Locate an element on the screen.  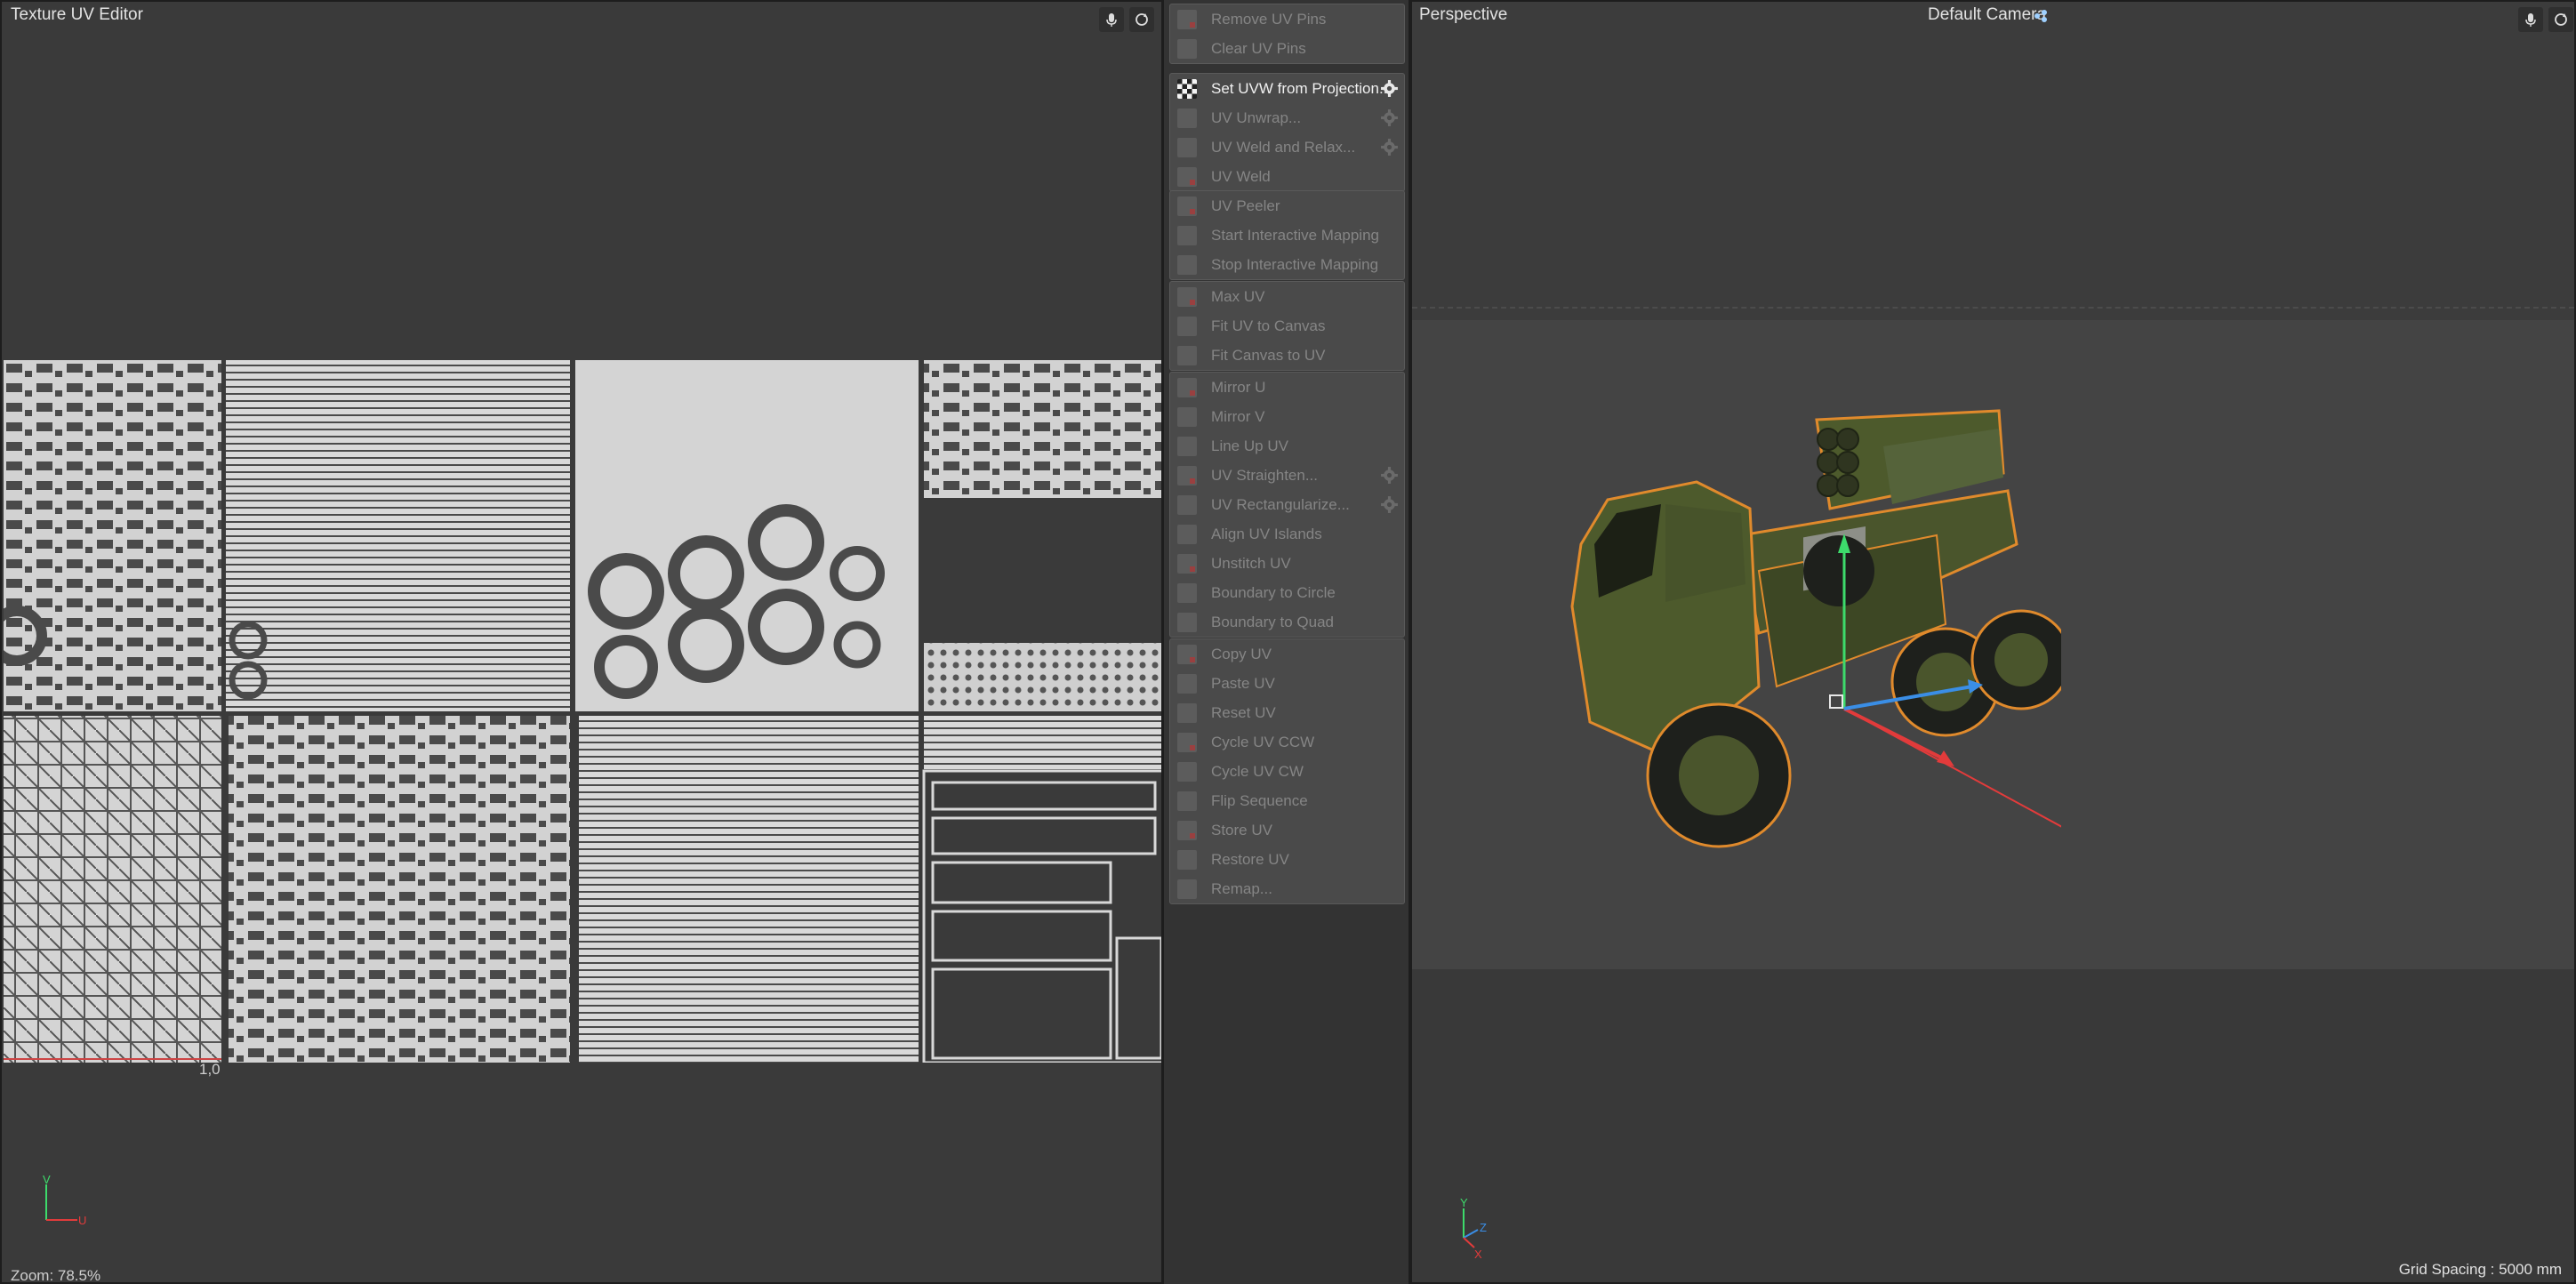
mirror-u-icon is located at coordinates (1187, 387).